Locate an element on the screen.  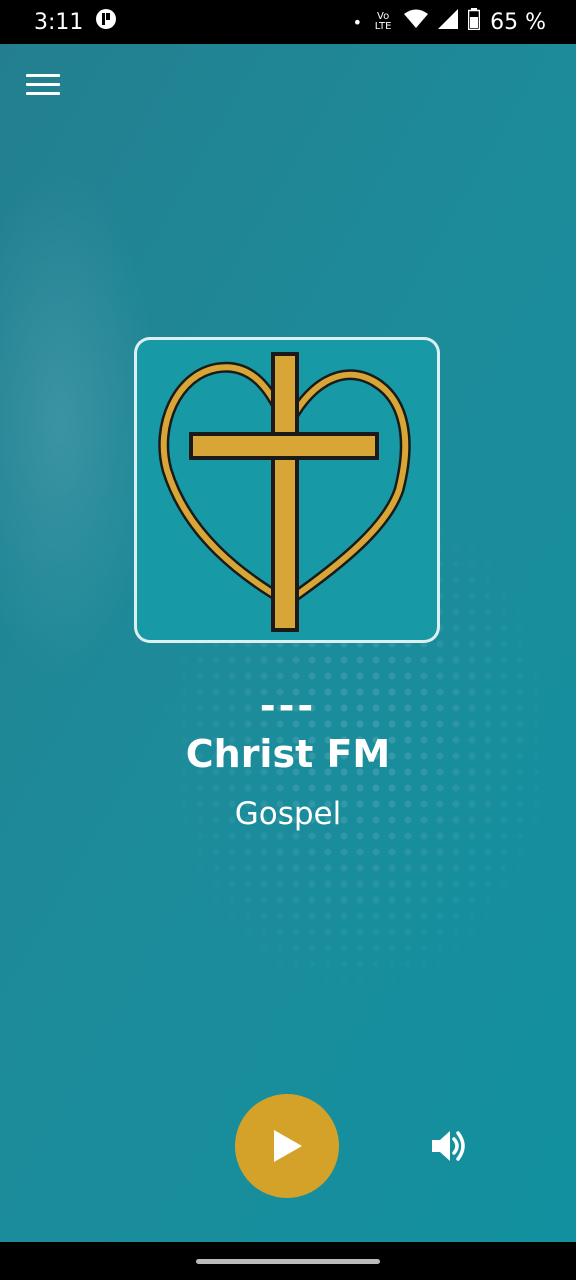
battery-icon is located at coordinates (474, 22).